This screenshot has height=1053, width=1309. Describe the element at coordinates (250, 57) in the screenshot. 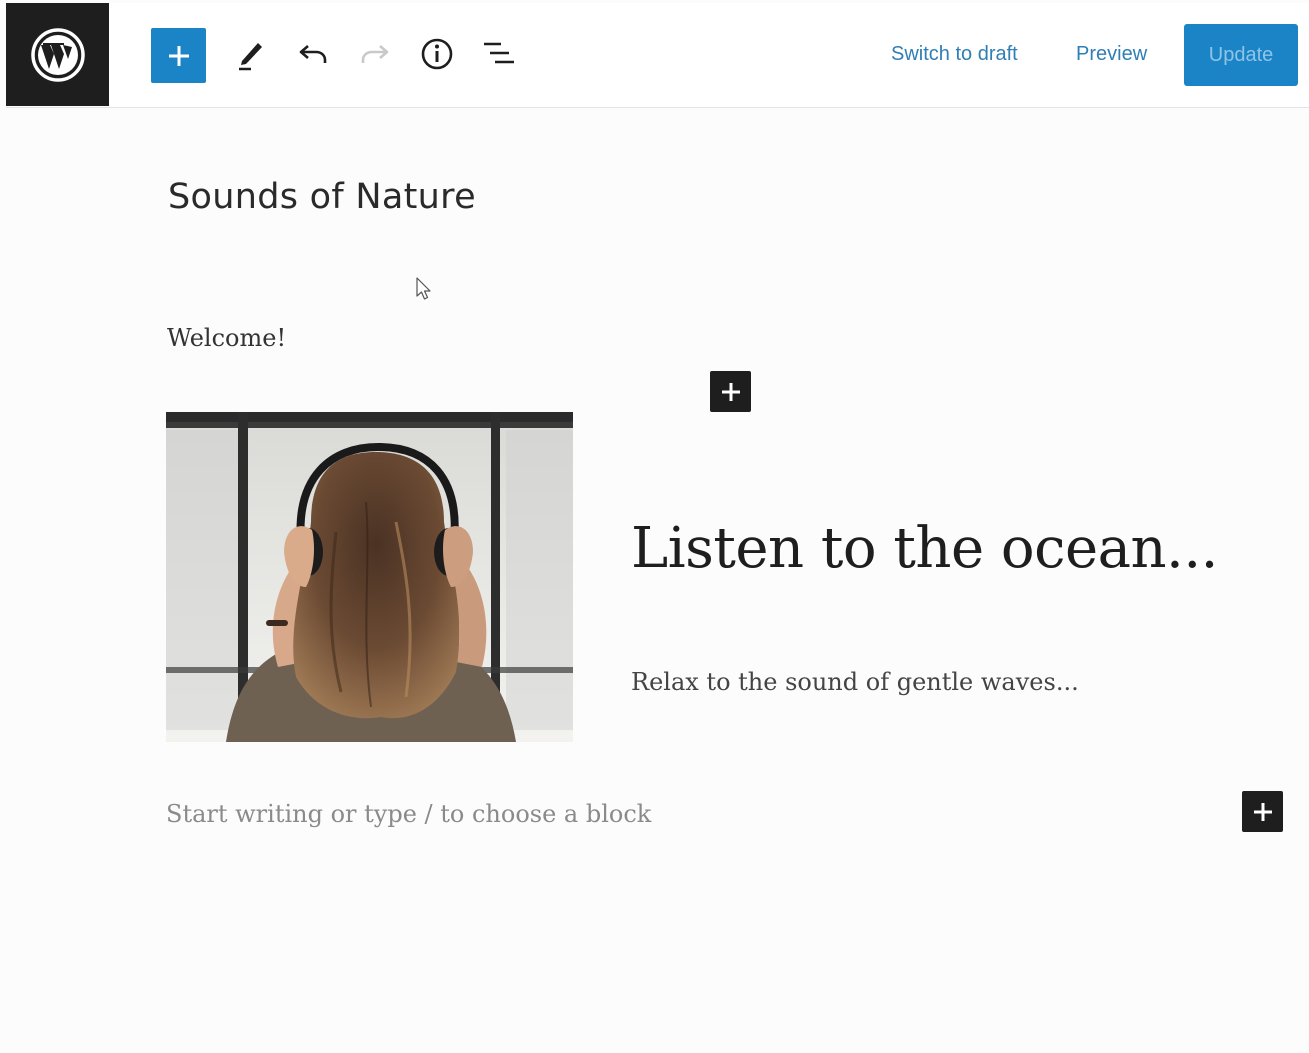

I see `pencil-icon` at that location.